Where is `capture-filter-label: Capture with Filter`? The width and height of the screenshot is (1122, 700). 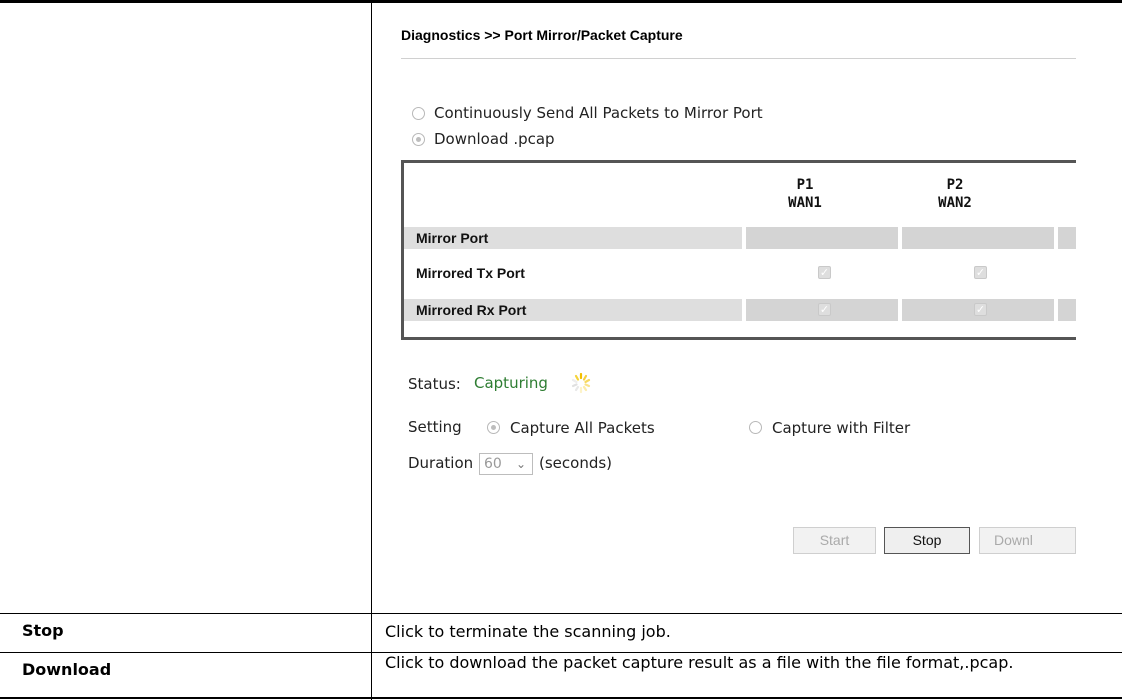 capture-filter-label: Capture with Filter is located at coordinates (841, 428).